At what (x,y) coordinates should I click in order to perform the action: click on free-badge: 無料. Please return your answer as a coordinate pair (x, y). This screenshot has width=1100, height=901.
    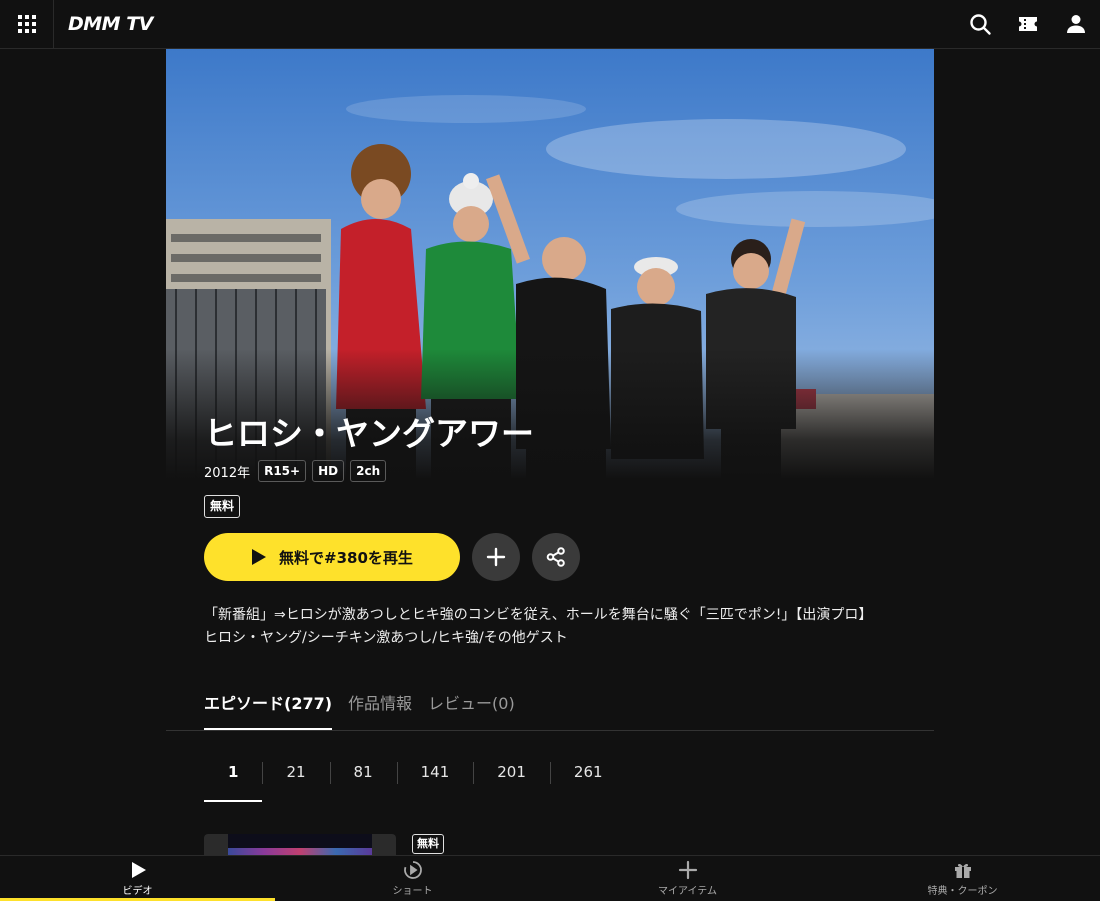
    Looking at the image, I should click on (222, 506).